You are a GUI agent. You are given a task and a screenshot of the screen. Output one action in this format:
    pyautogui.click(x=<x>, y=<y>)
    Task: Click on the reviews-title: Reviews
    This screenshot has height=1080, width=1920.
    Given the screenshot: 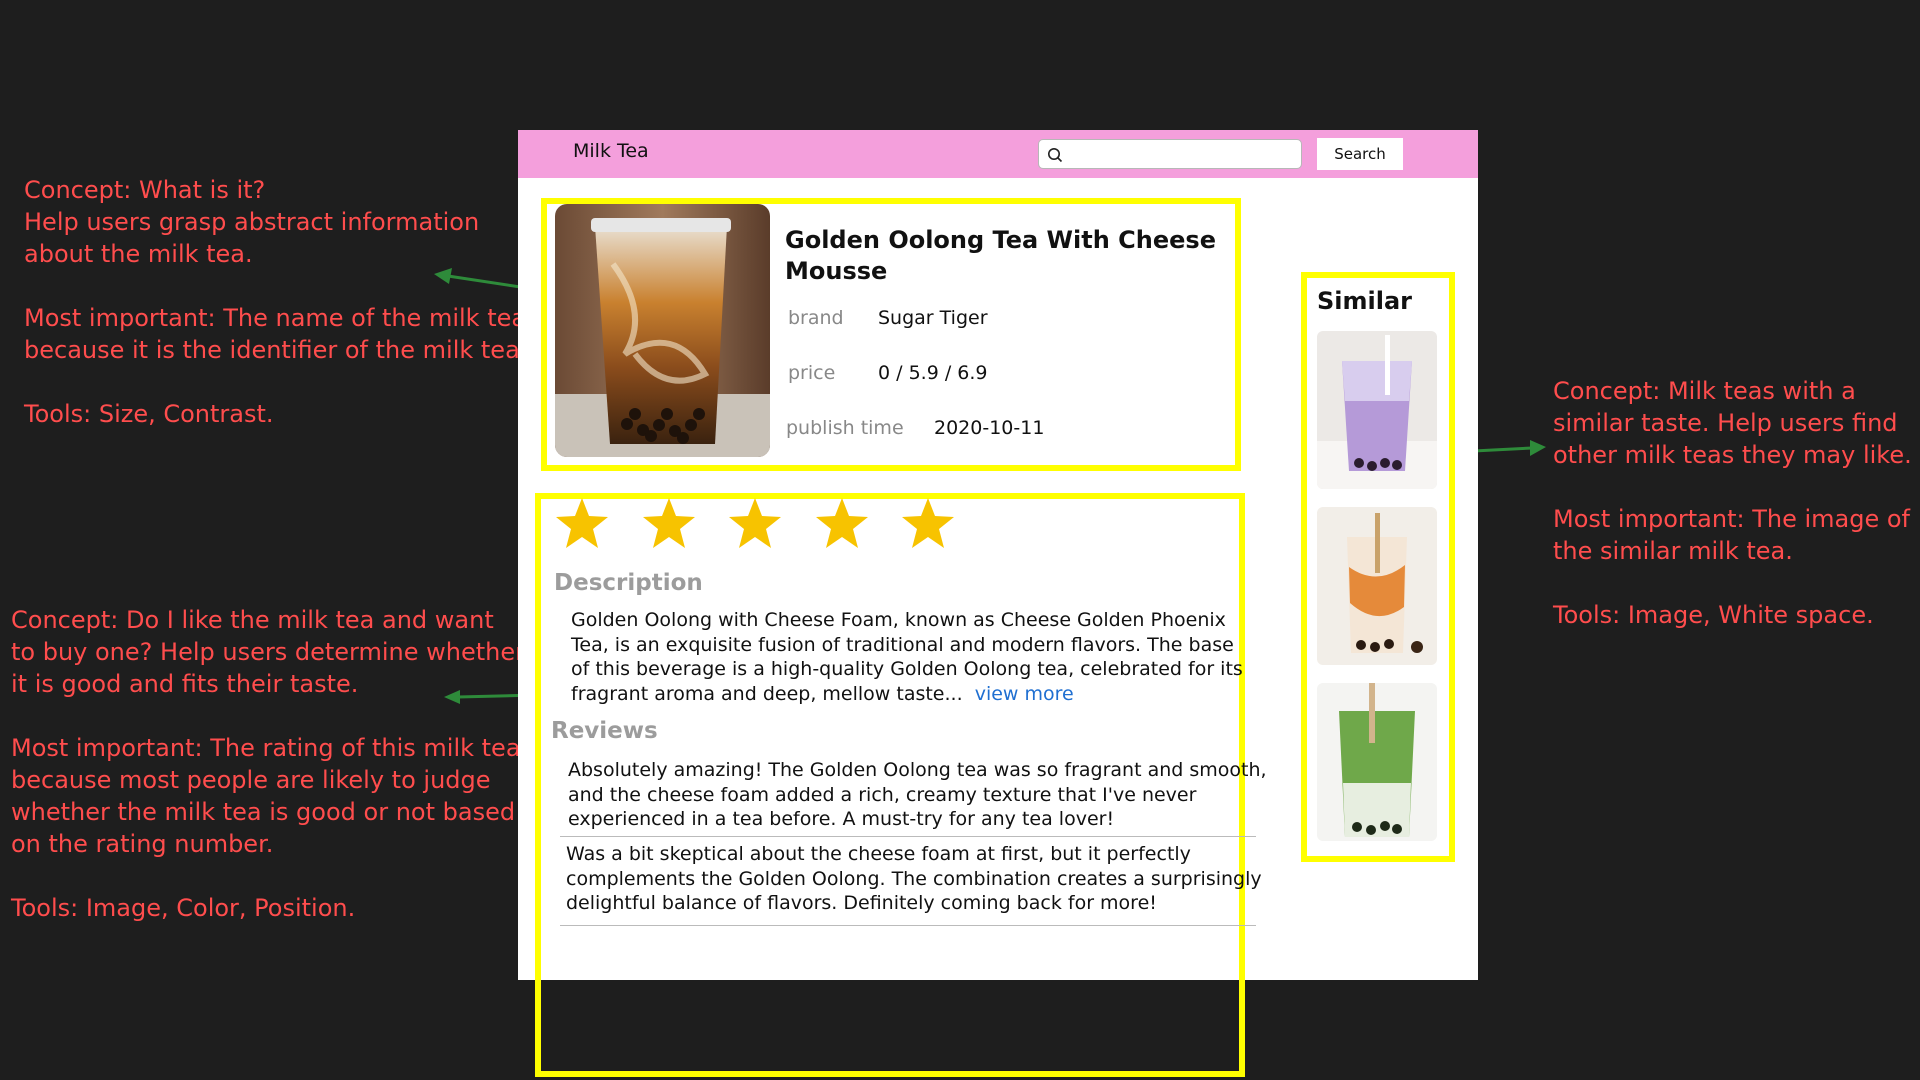 What is the action you would take?
    pyautogui.click(x=604, y=731)
    